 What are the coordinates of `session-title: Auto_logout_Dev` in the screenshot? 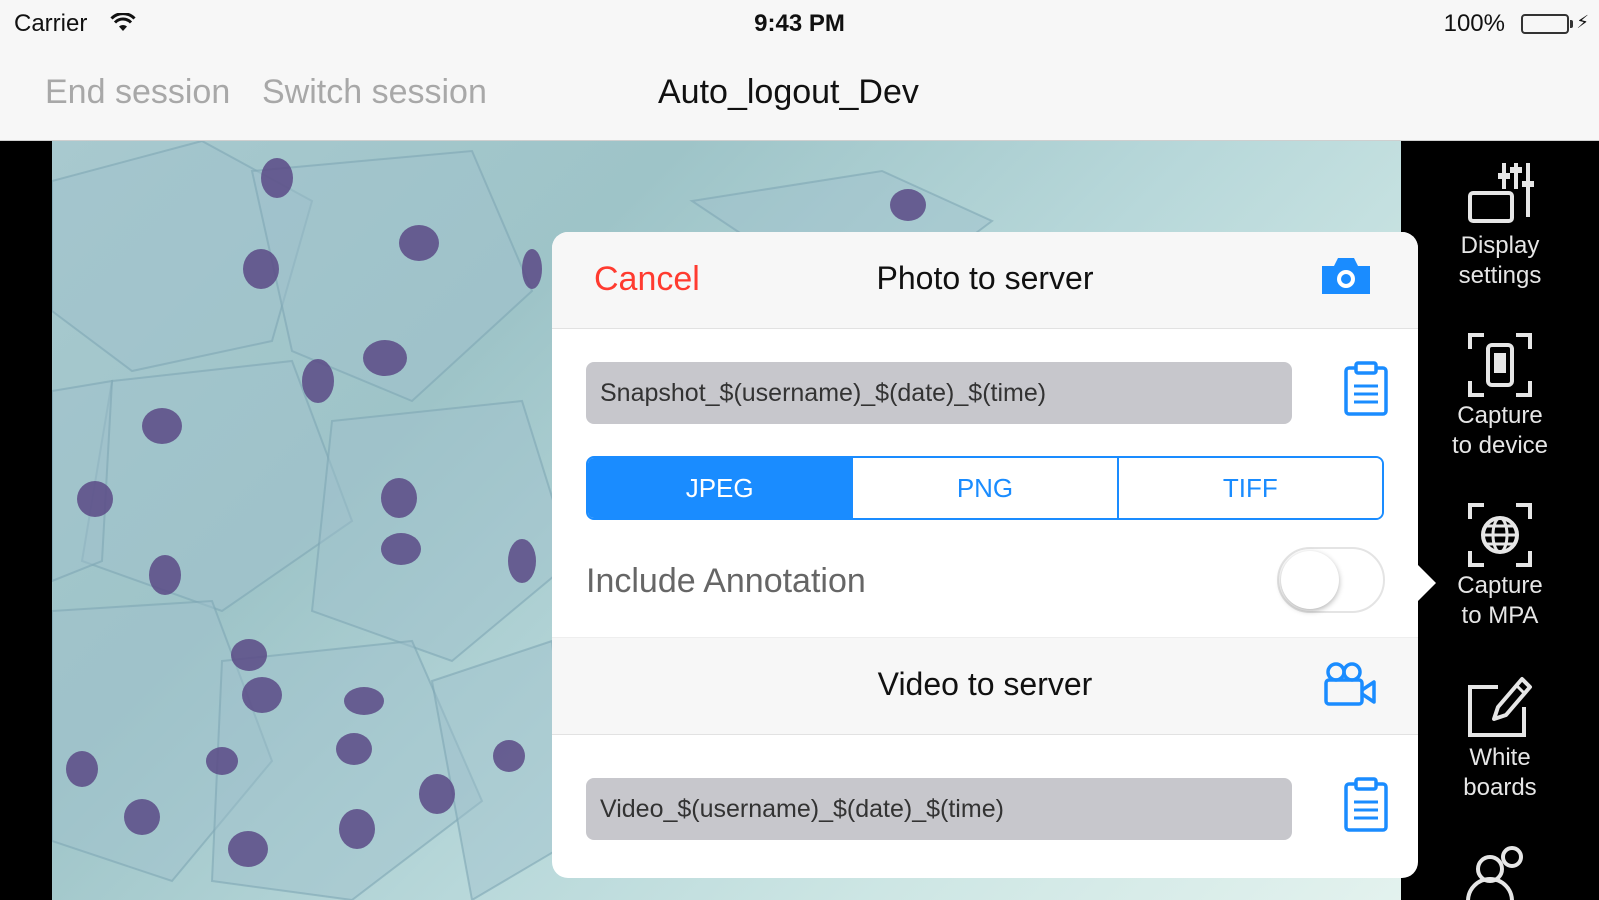 It's located at (788, 92).